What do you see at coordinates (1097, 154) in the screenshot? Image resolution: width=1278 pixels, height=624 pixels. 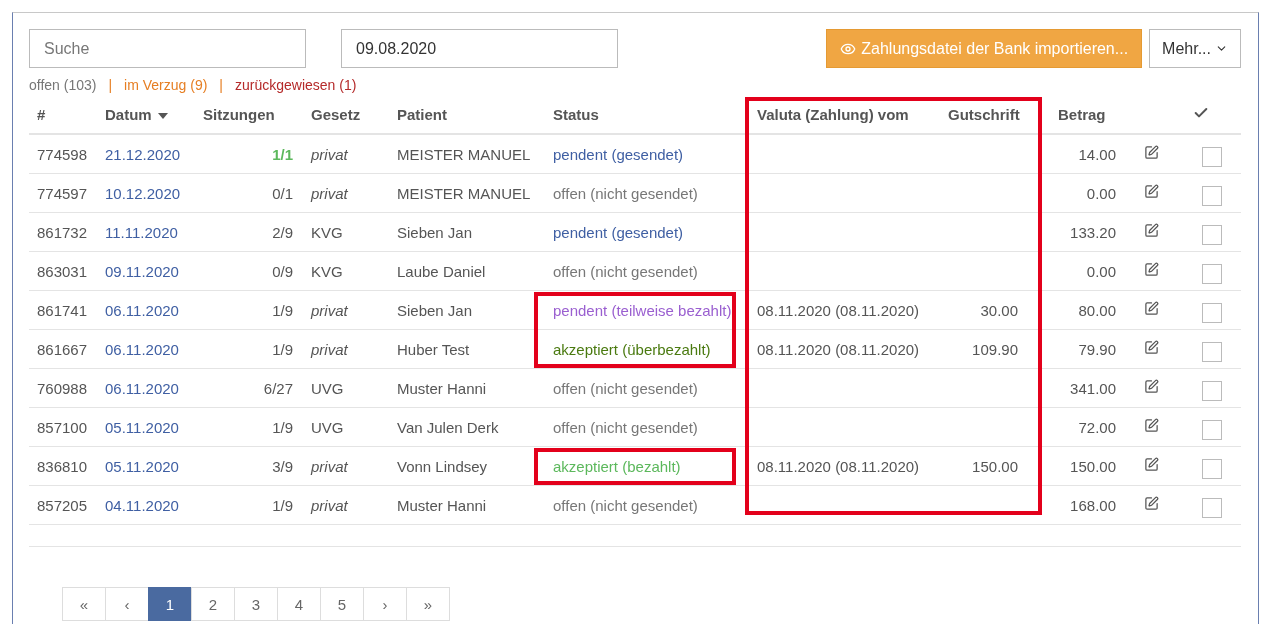 I see `amount: 14.00` at bounding box center [1097, 154].